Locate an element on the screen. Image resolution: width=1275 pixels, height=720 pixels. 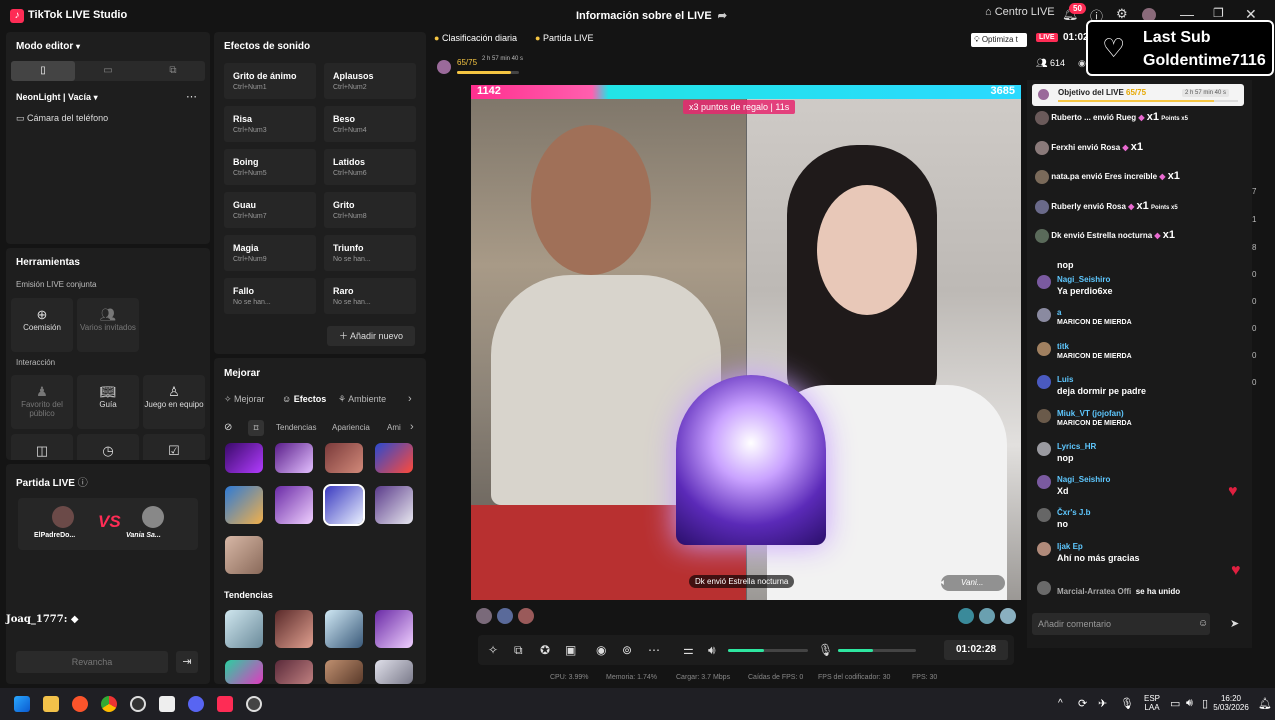
speaker-icon: 🔈︎ is located at coordinates (943, 582).